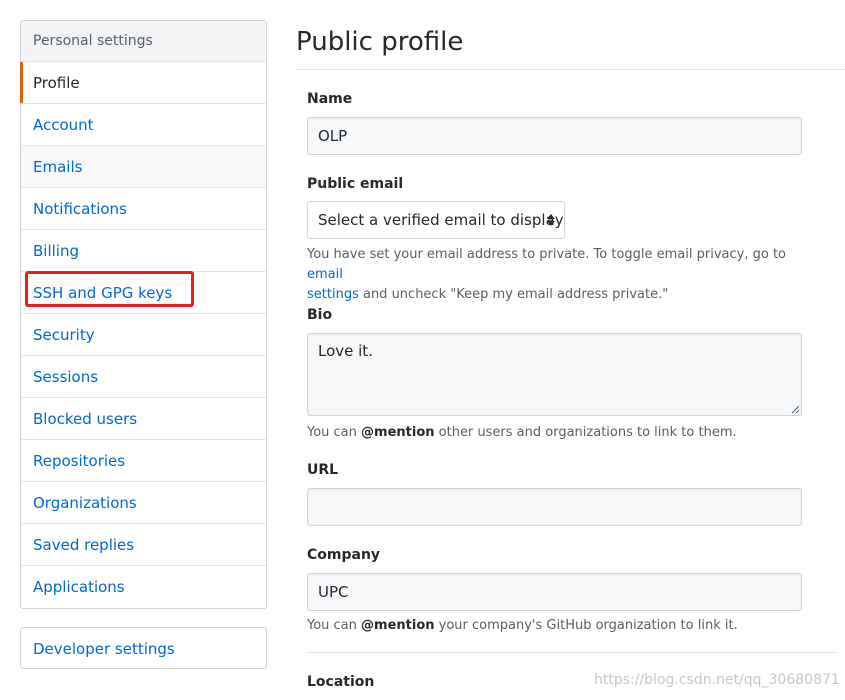 The width and height of the screenshot is (845, 700). I want to click on sidebar-item-ssh-gpg-keys: SSH and GPG keys, so click(143, 293).